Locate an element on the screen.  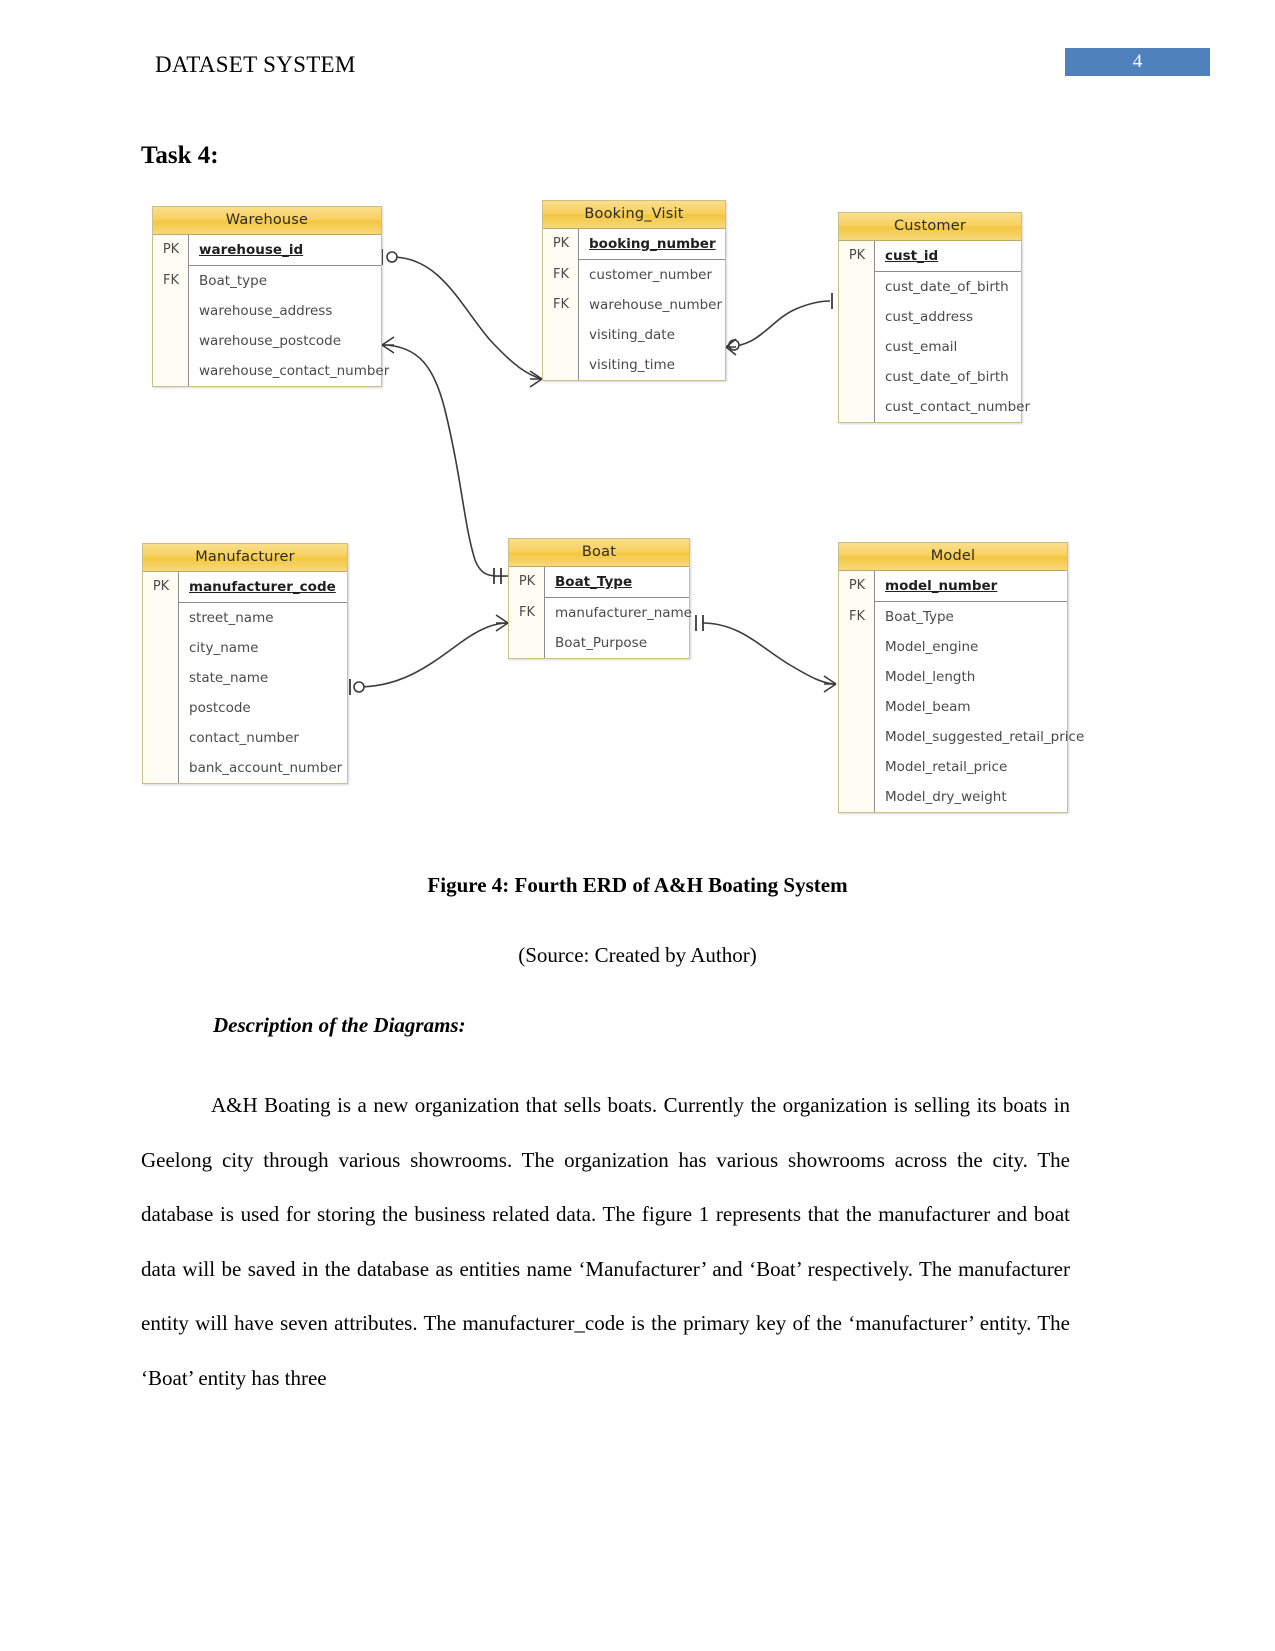
attribute-row: cust_contact_number is located at coordinates (934, 407).